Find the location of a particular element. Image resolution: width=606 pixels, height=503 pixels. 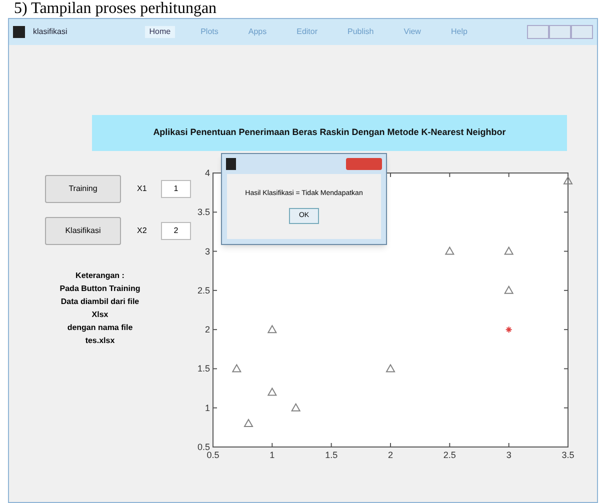

x-tick-label: 1.5 is located at coordinates (331, 455).